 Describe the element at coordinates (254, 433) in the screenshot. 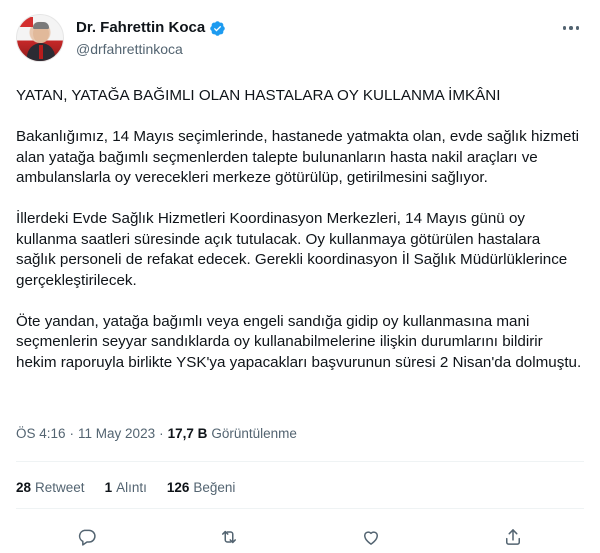

I see `views-label: Görüntülenme` at that location.